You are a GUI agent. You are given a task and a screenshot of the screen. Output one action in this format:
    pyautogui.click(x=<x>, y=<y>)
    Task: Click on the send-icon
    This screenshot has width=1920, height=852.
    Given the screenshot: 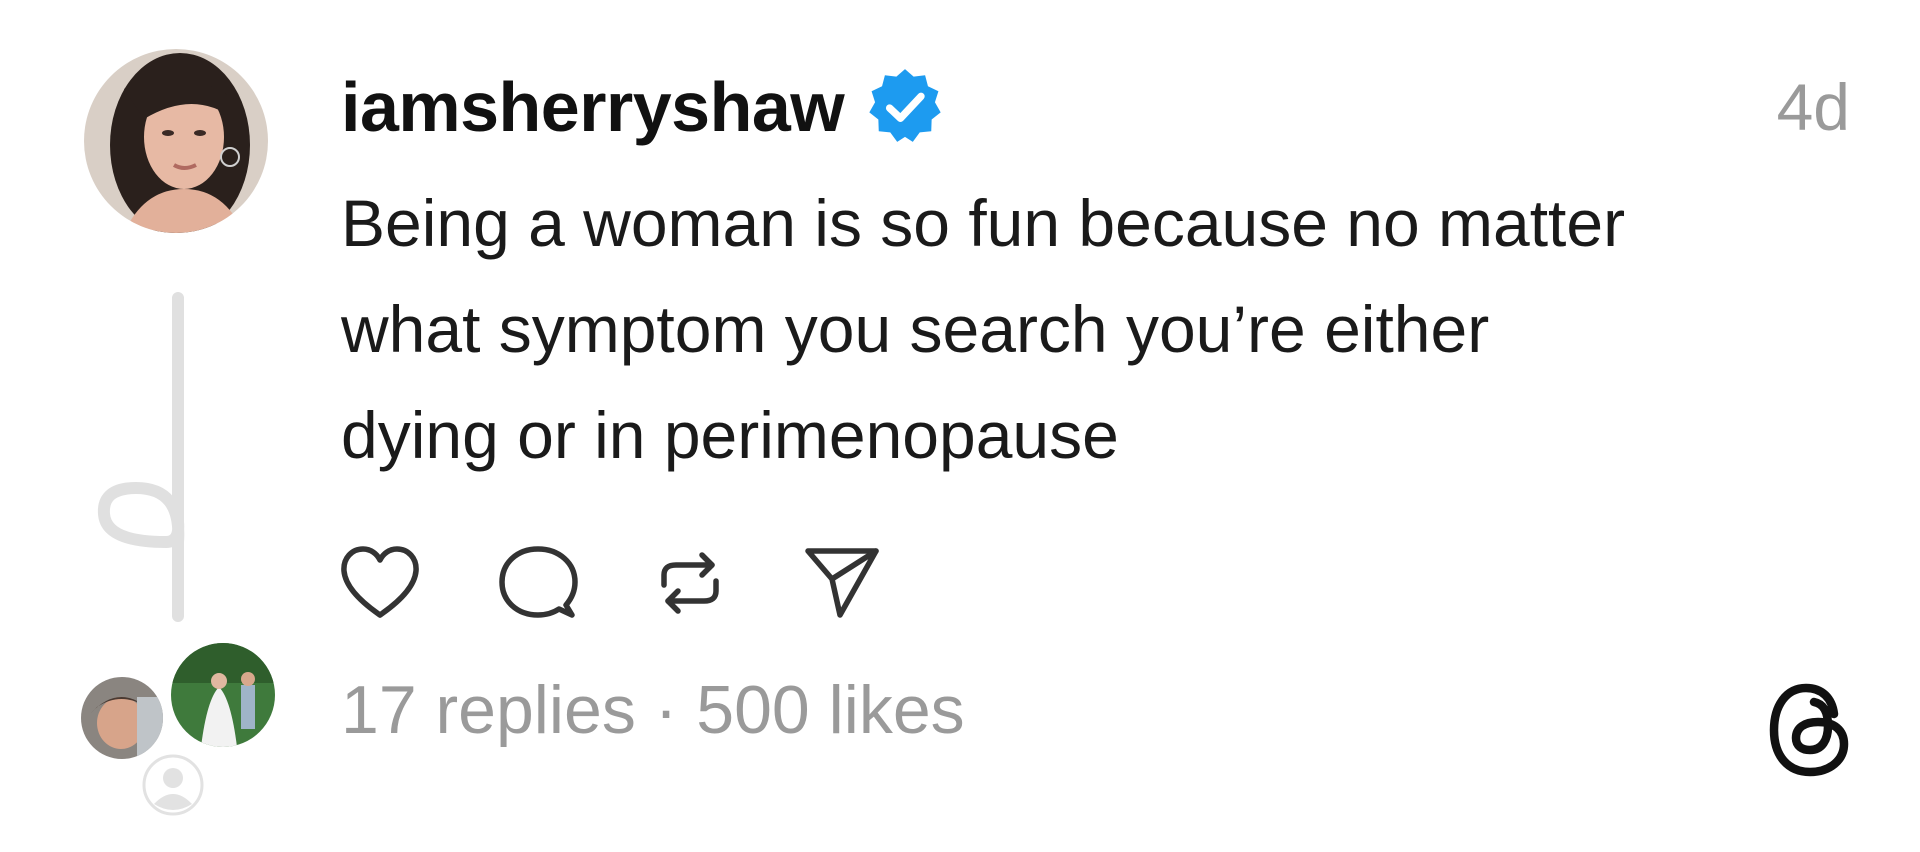 What is the action you would take?
    pyautogui.click(x=842, y=583)
    